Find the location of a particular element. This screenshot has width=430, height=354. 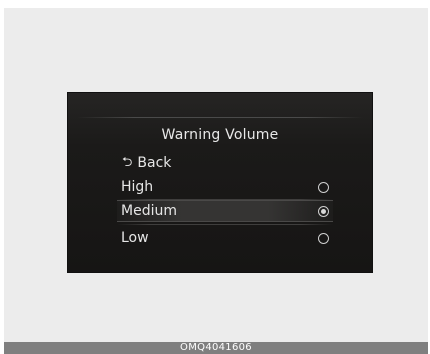

back-label: Back is located at coordinates (154, 163).